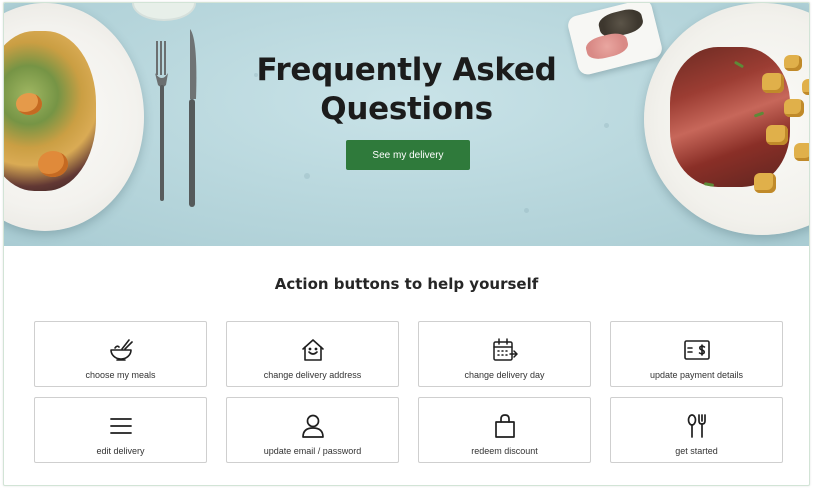 This screenshot has height=491, width=814. I want to click on action-buttons-heading: Action buttons to help yourself, so click(406, 284).